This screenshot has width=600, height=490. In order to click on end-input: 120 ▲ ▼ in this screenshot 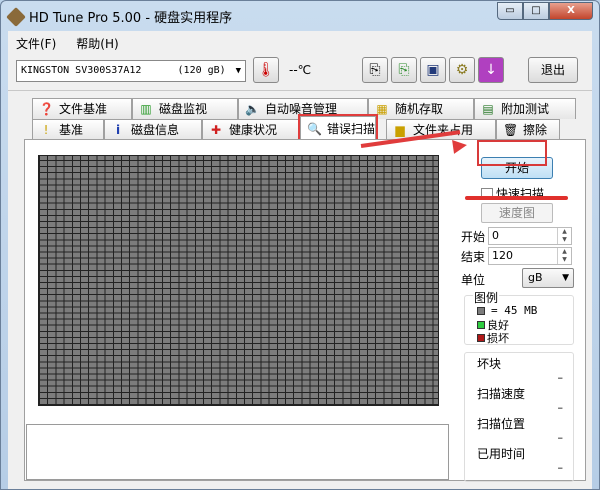, I will do `click(530, 256)`.